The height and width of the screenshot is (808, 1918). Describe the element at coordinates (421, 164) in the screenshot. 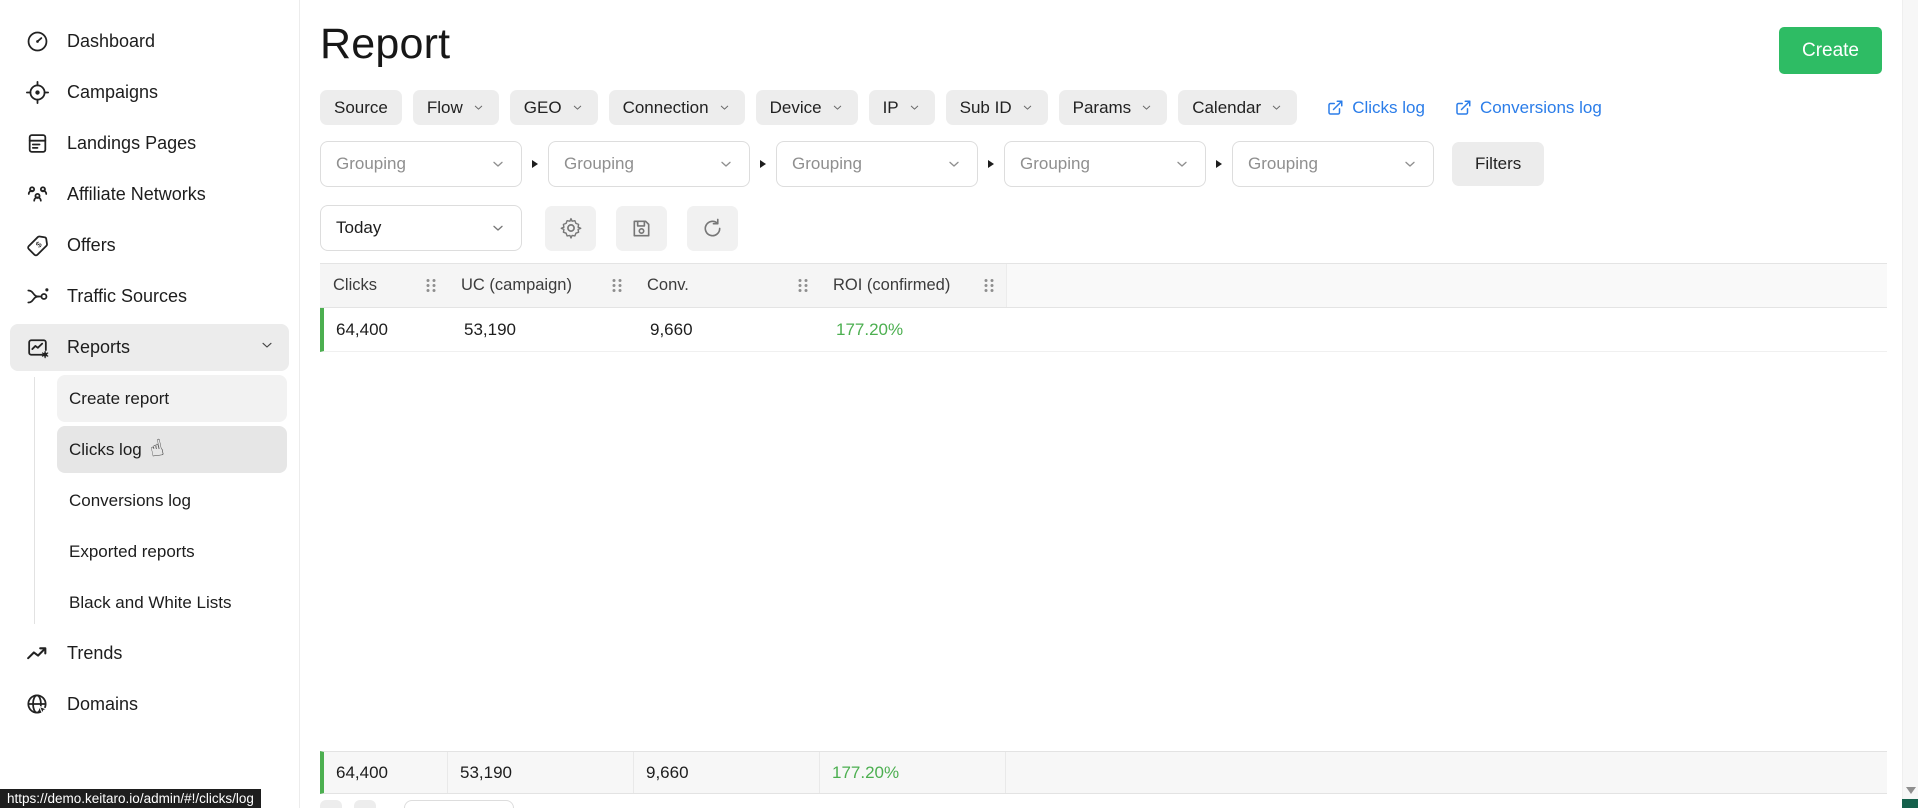

I see `grouping-select-1: Grouping` at that location.